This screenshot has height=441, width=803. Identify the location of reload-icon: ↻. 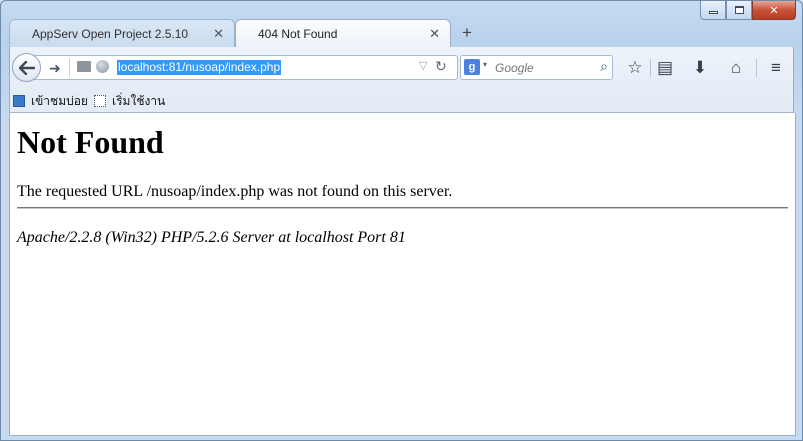
(441, 66).